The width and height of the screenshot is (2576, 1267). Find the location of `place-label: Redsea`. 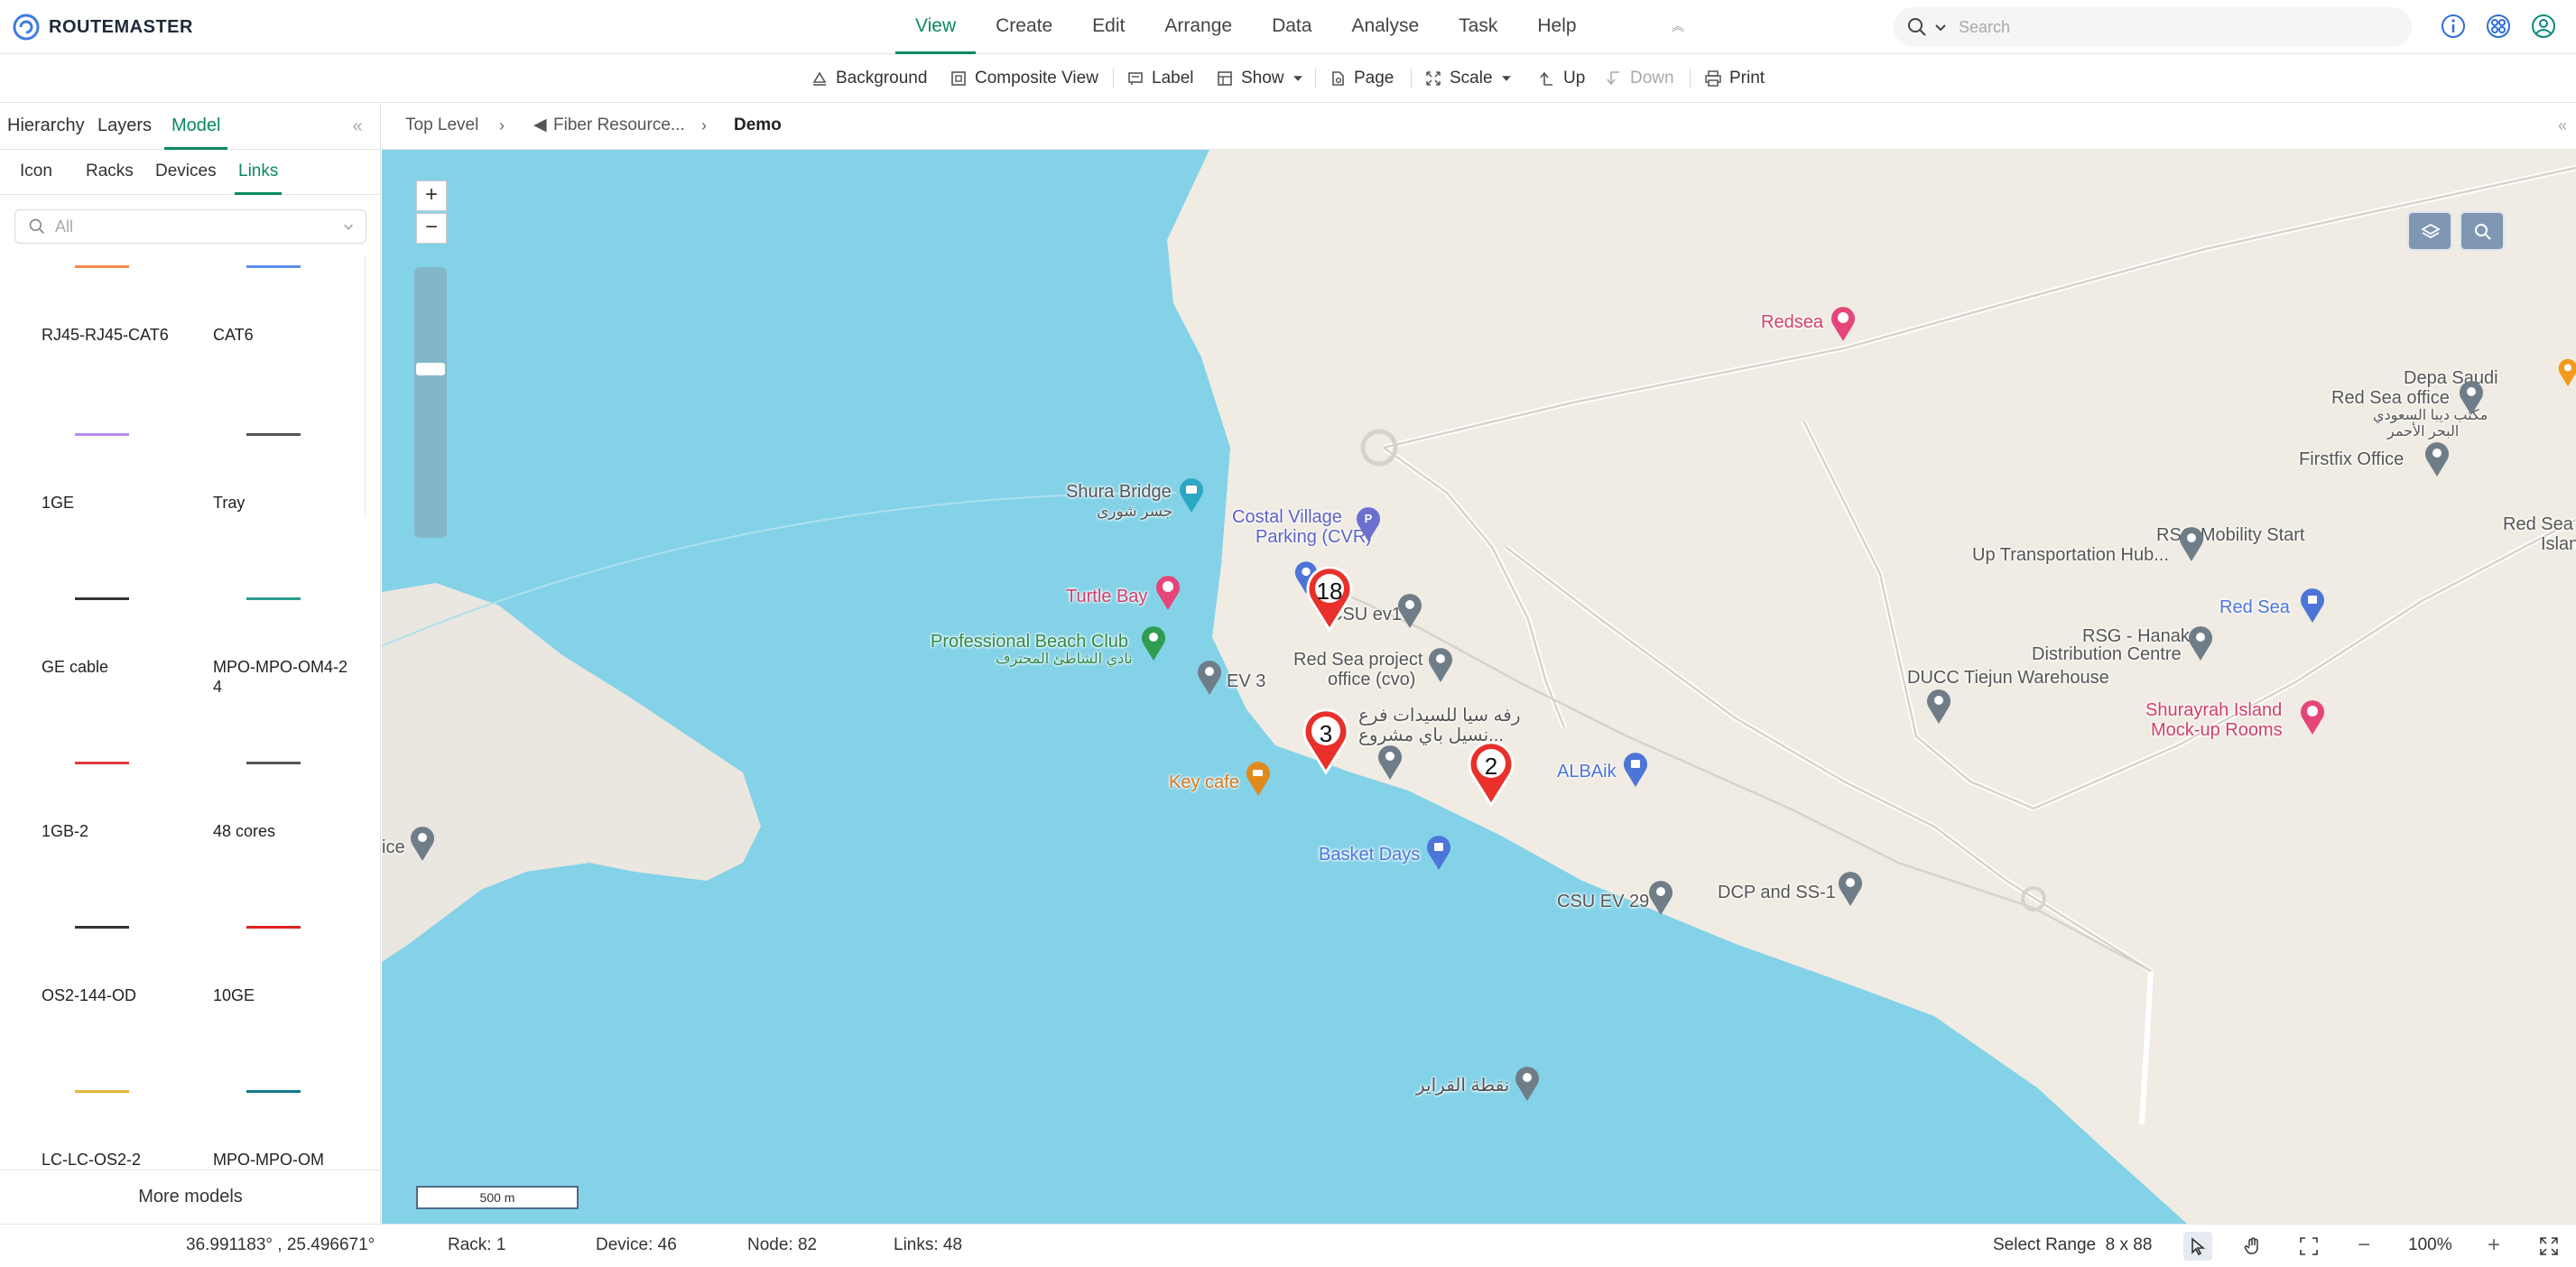

place-label: Redsea is located at coordinates (1792, 322).